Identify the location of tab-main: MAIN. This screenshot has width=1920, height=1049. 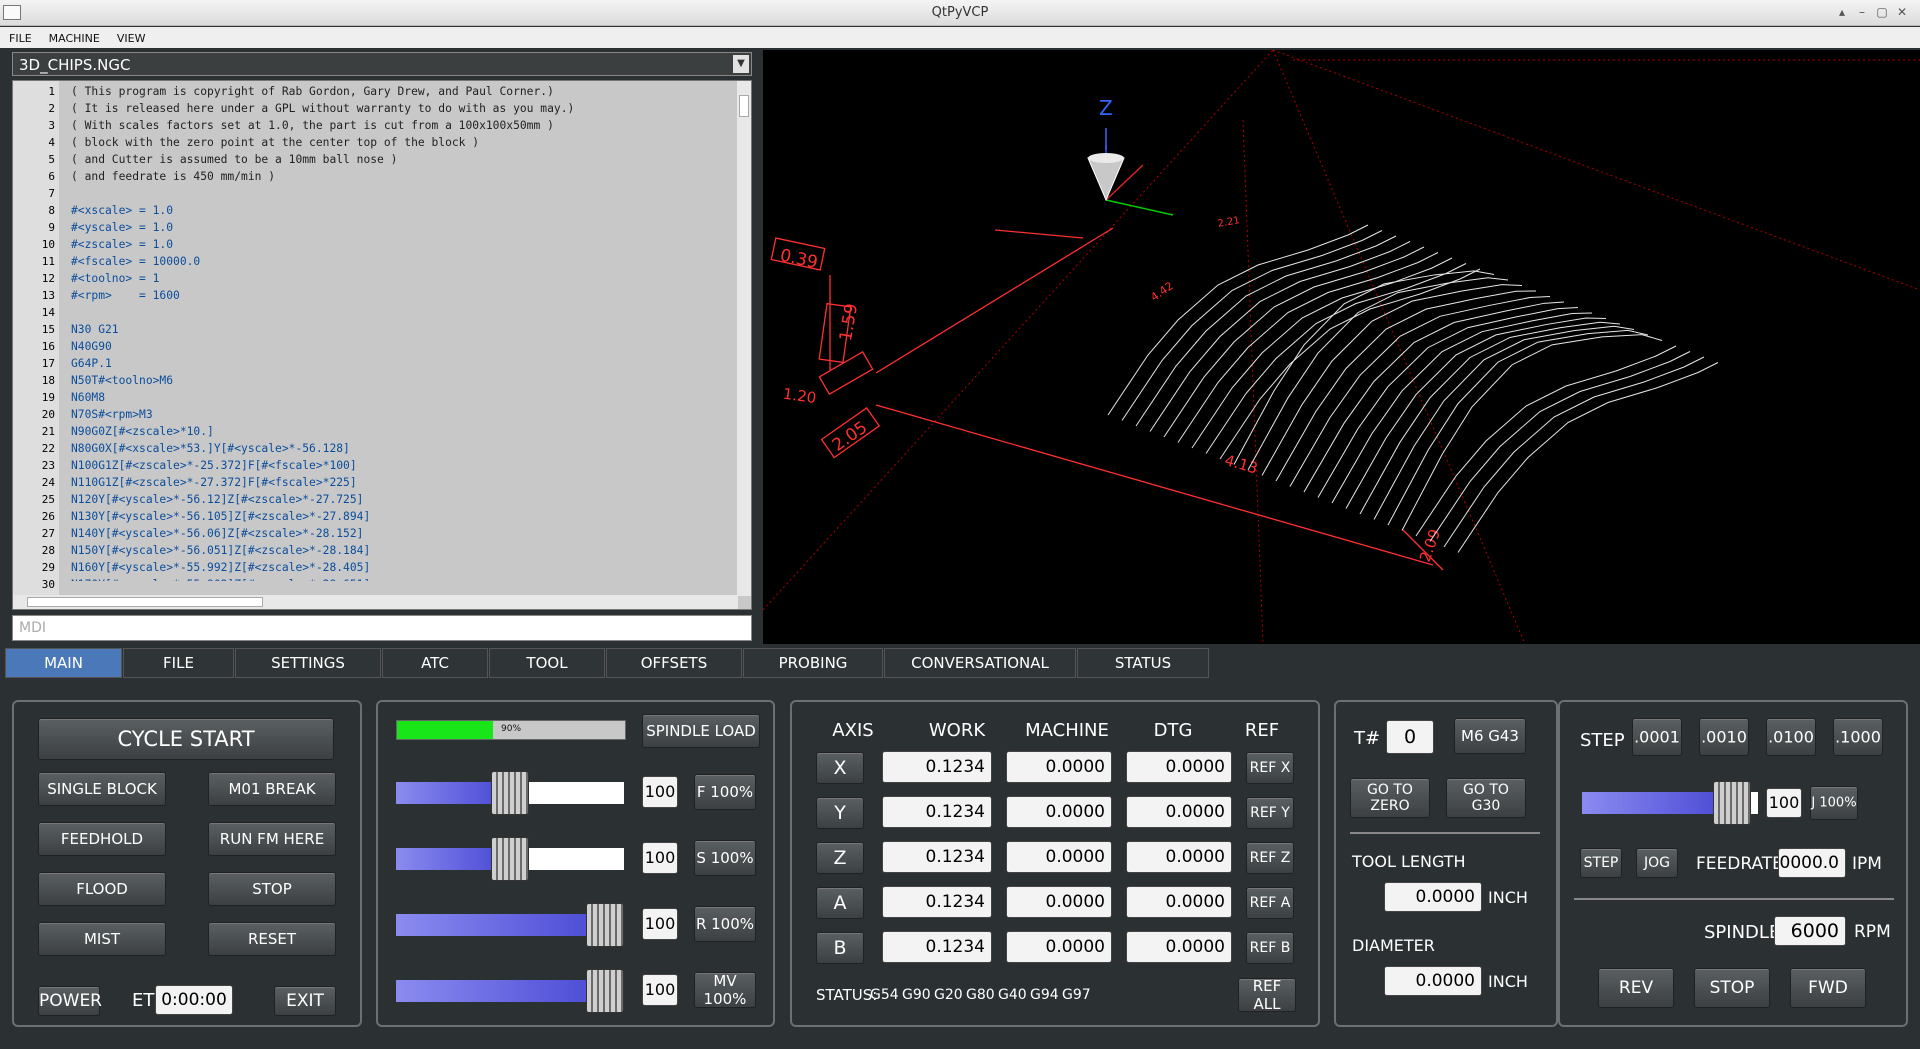
(63, 663).